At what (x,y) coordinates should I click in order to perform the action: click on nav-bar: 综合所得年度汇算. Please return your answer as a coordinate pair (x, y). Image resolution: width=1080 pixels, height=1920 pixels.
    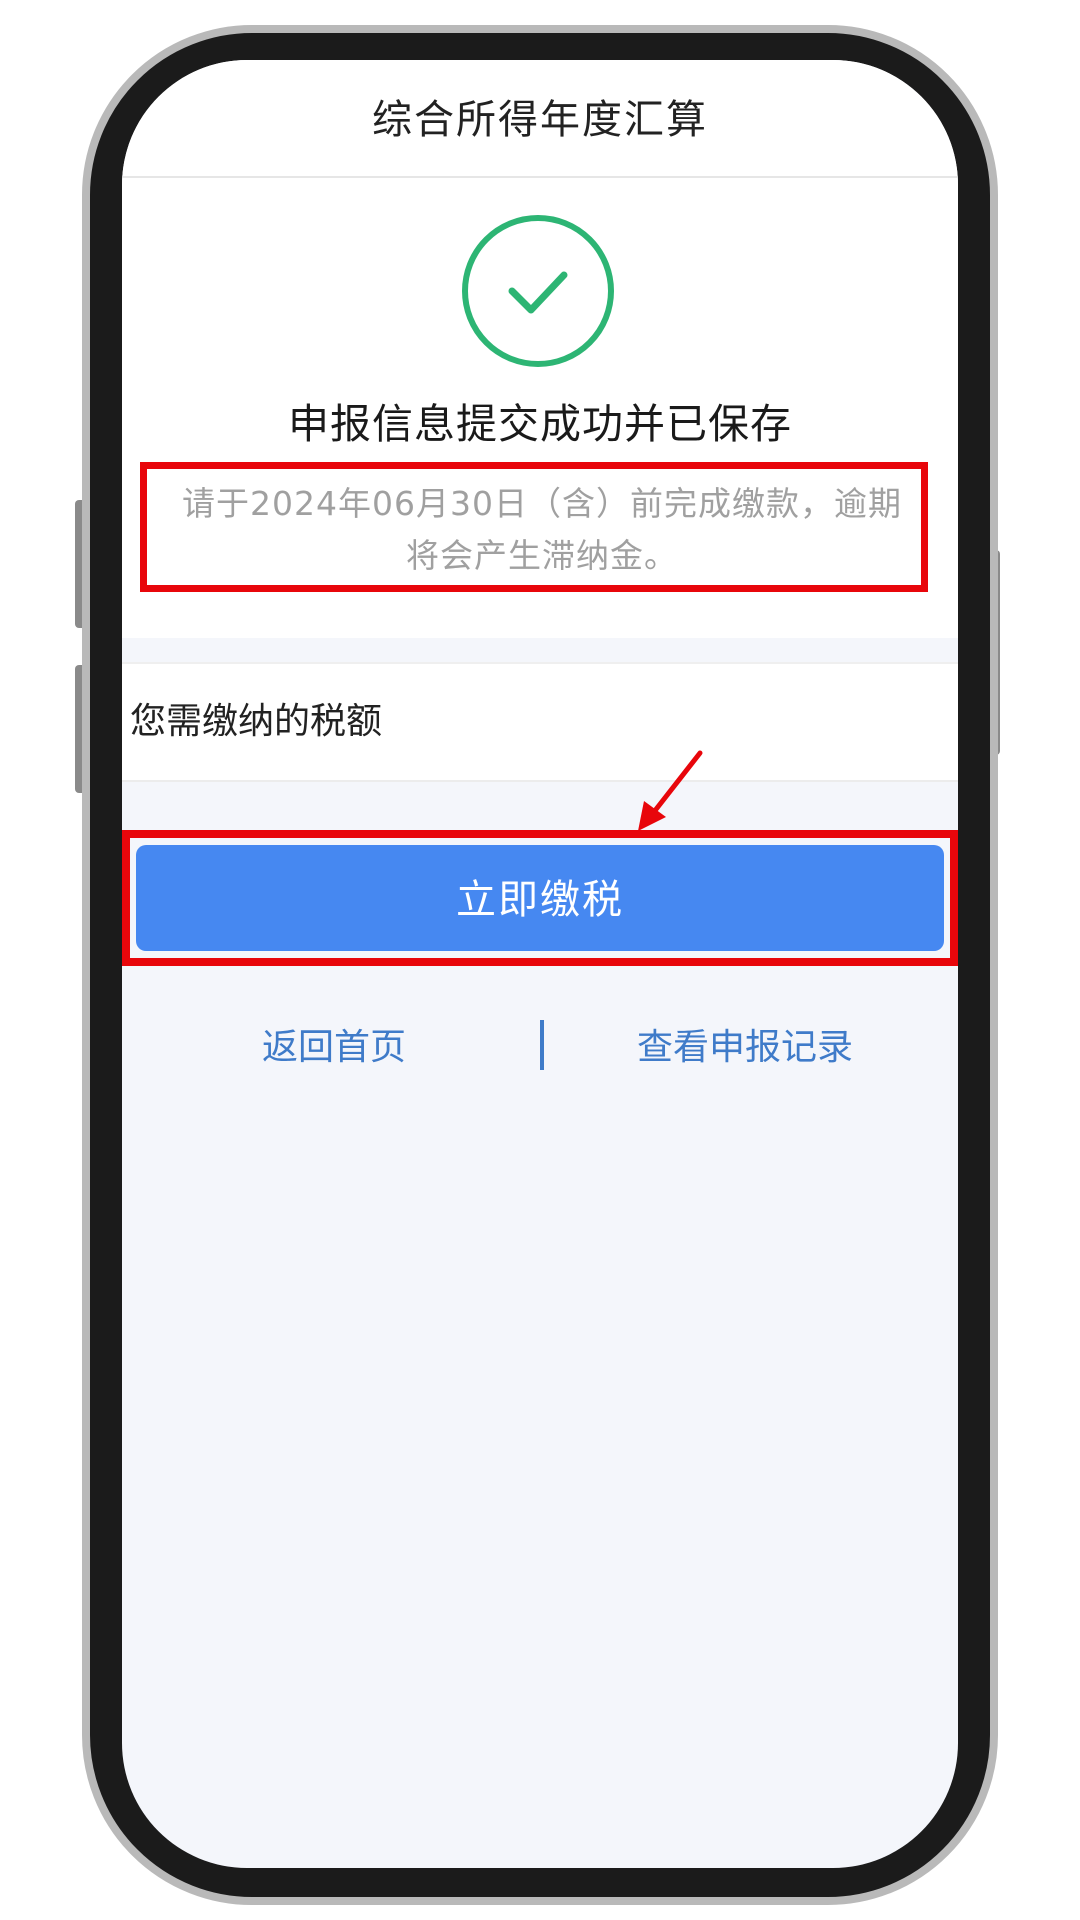
    Looking at the image, I should click on (540, 119).